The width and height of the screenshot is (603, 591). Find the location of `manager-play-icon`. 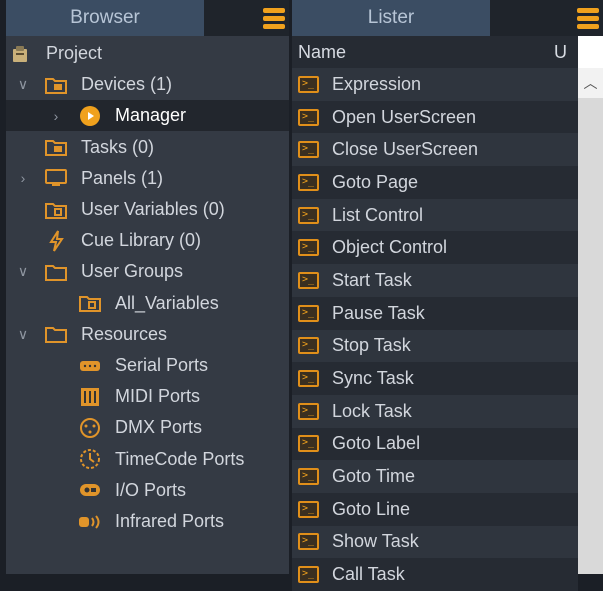

manager-play-icon is located at coordinates (90, 116).